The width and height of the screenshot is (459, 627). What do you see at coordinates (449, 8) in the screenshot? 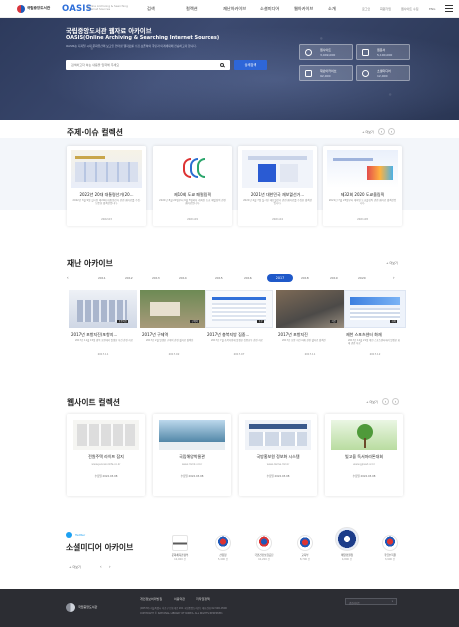
I see `hamburger-menu-icon` at bounding box center [449, 8].